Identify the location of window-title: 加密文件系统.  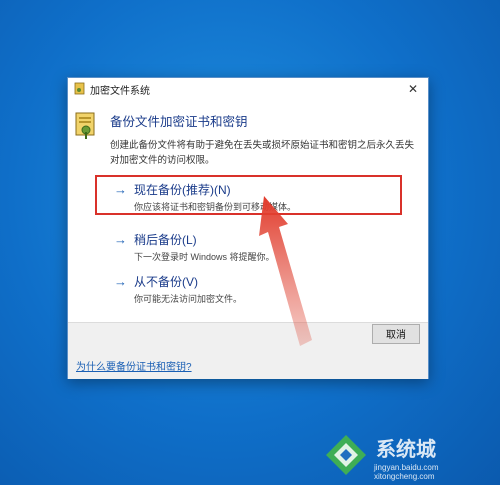
(120, 91).